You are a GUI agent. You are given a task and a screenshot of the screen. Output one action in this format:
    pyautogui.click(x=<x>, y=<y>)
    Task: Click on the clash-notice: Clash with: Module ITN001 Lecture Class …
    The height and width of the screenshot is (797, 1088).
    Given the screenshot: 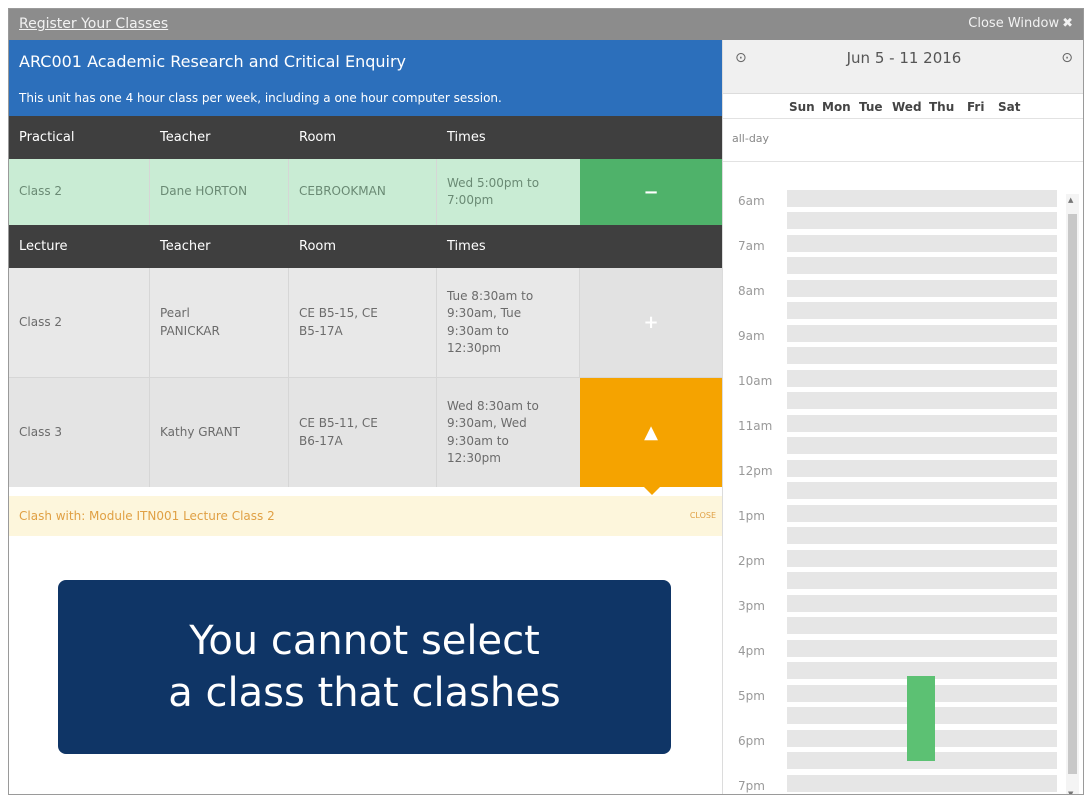 What is the action you would take?
    pyautogui.click(x=365, y=516)
    